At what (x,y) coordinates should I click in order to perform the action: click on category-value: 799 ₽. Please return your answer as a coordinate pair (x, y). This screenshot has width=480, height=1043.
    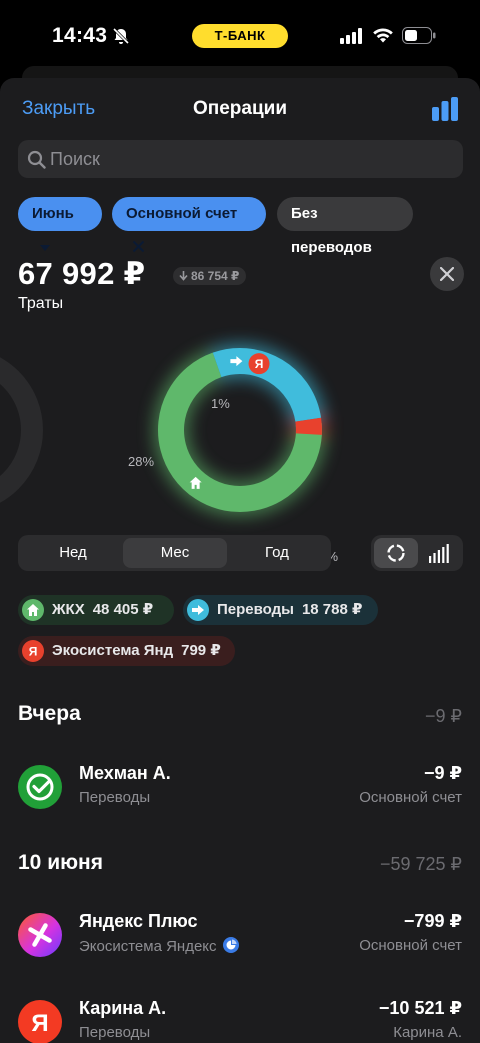
    Looking at the image, I should click on (201, 650).